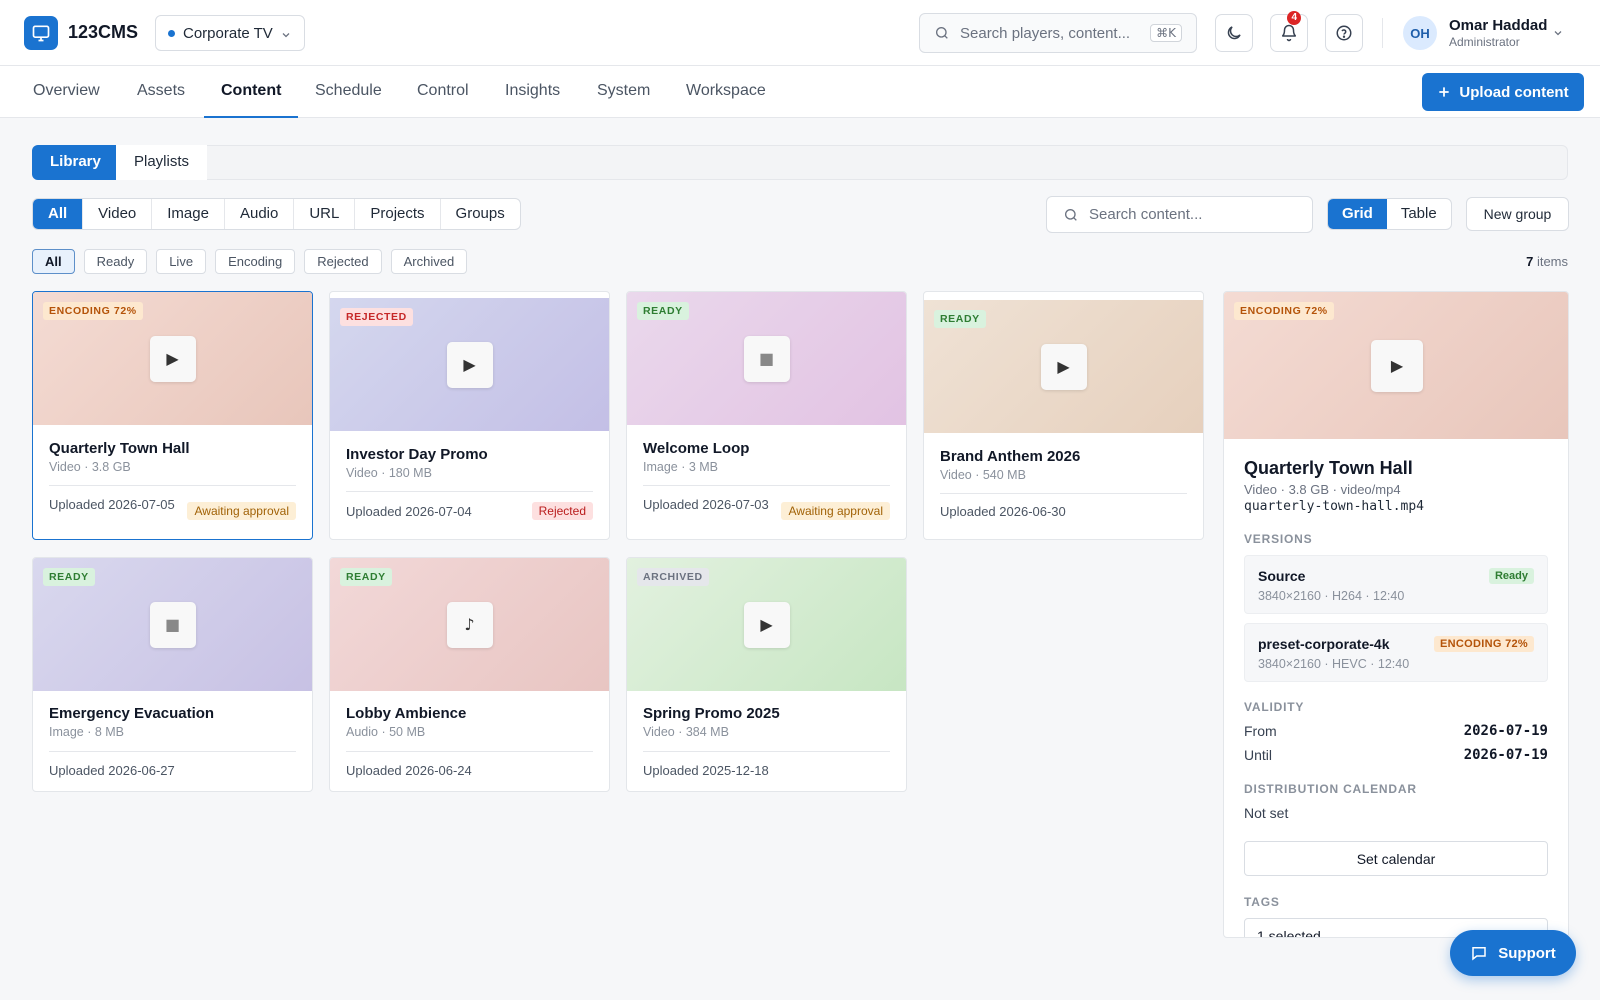 The height and width of the screenshot is (1000, 1600). What do you see at coordinates (1260, 731) in the screenshot?
I see `validity-from-label: From` at bounding box center [1260, 731].